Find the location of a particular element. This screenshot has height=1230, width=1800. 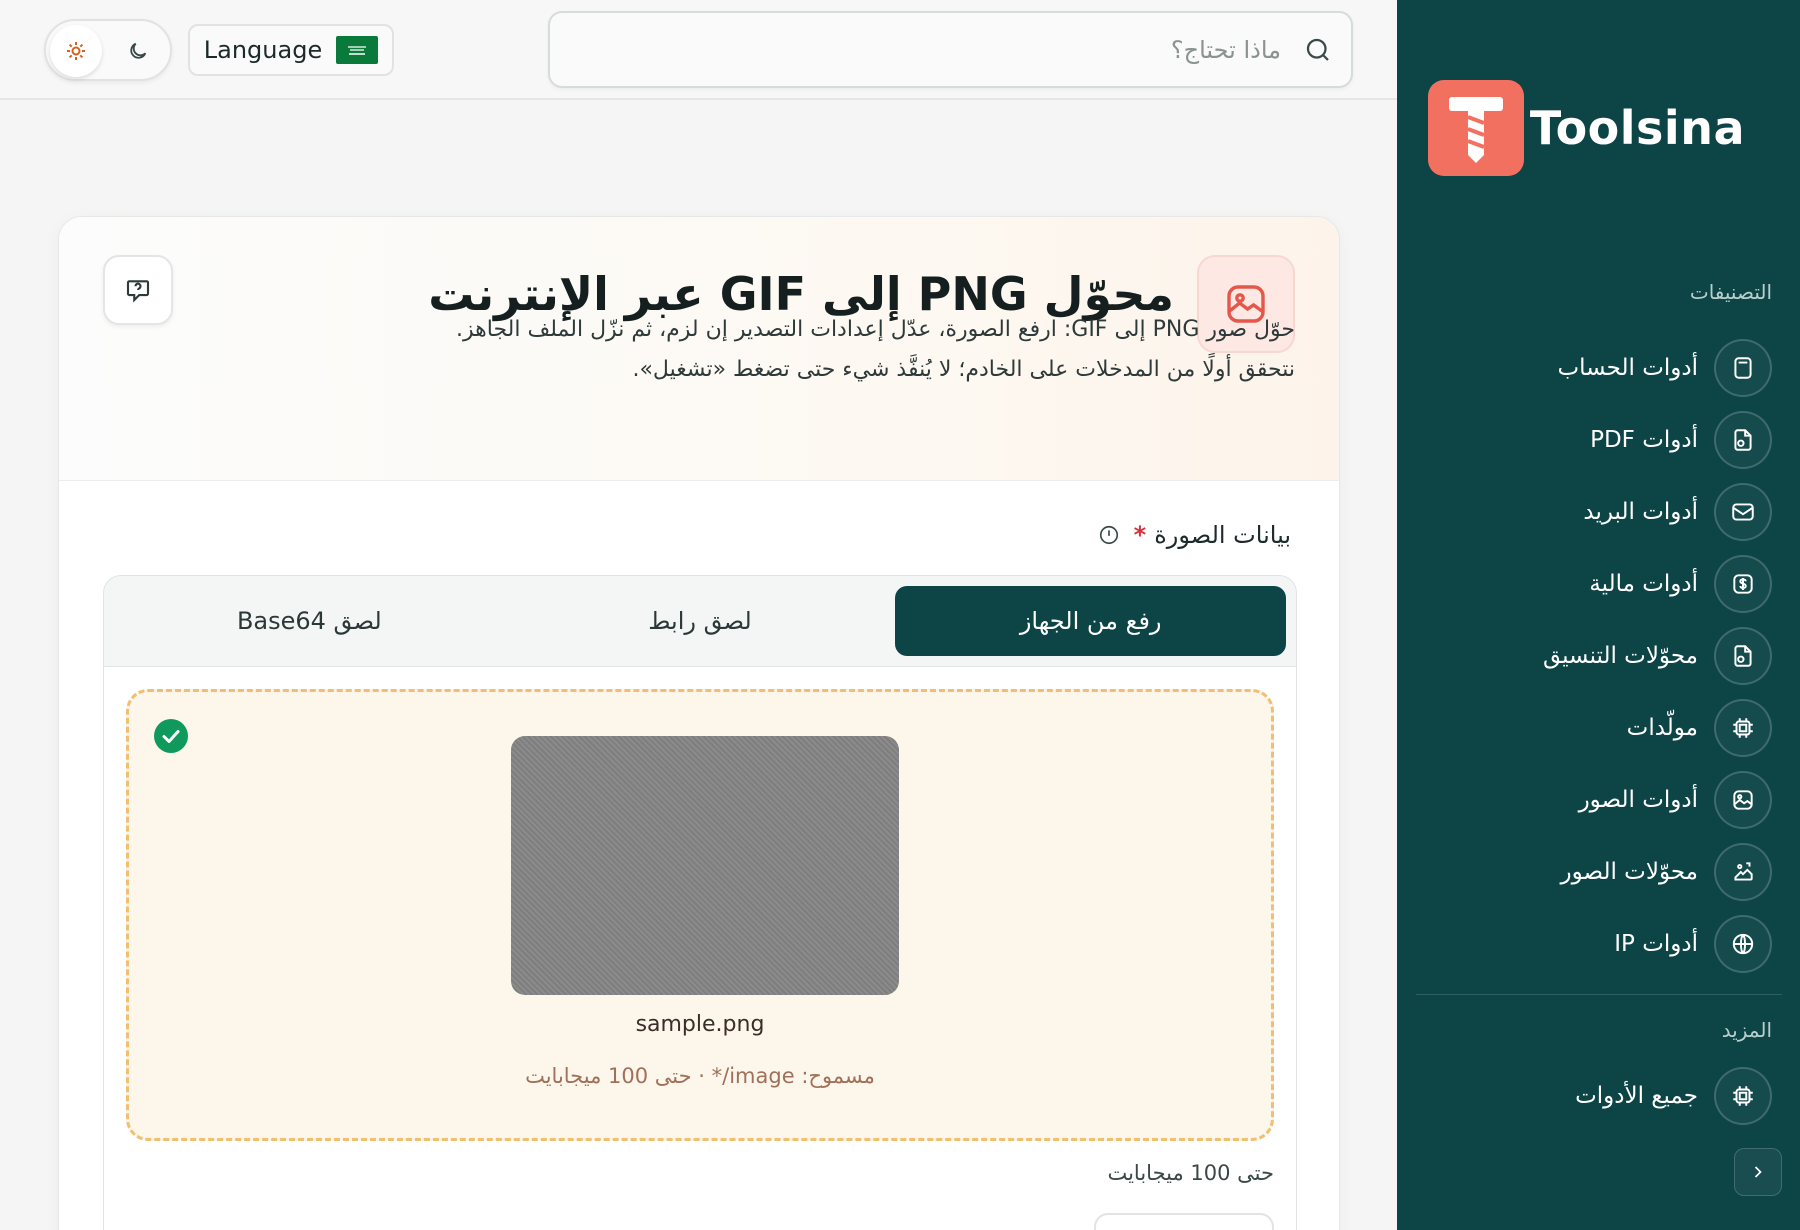

sidebar-item-label: أدوات IP is located at coordinates (1656, 944).